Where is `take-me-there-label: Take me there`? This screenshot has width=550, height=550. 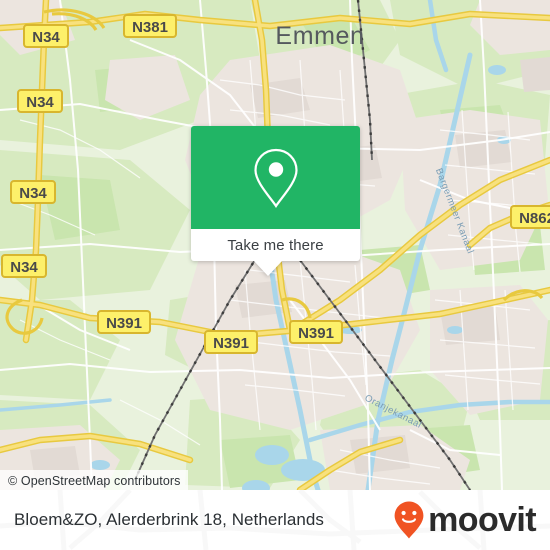 take-me-there-label: Take me there is located at coordinates (275, 245).